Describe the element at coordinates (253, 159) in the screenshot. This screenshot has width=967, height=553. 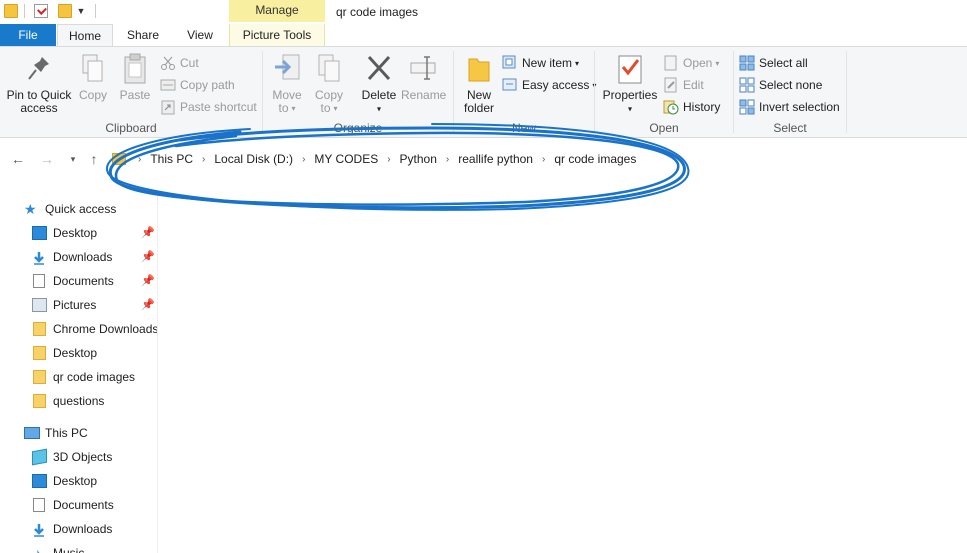
I see `breadcrumb-item: Local Disk (D:)` at that location.